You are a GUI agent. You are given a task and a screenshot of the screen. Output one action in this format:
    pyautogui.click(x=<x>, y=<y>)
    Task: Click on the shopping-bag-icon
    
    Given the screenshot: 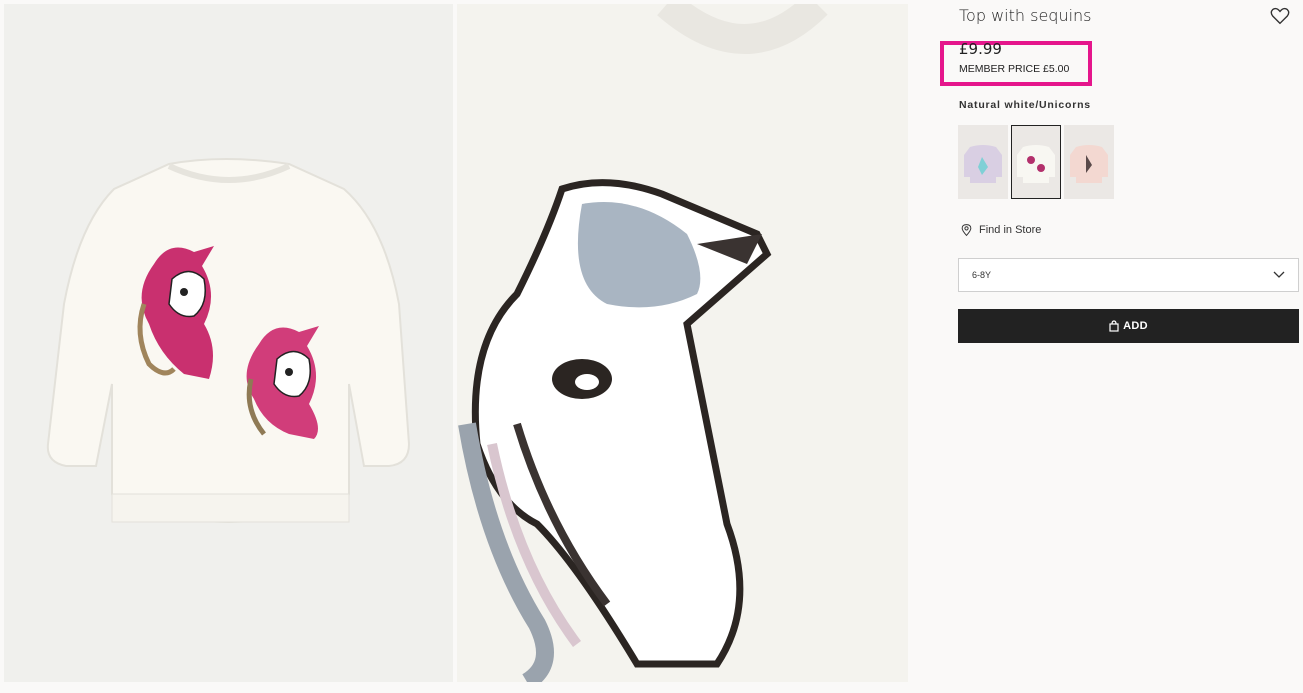 What is the action you would take?
    pyautogui.click(x=1114, y=326)
    